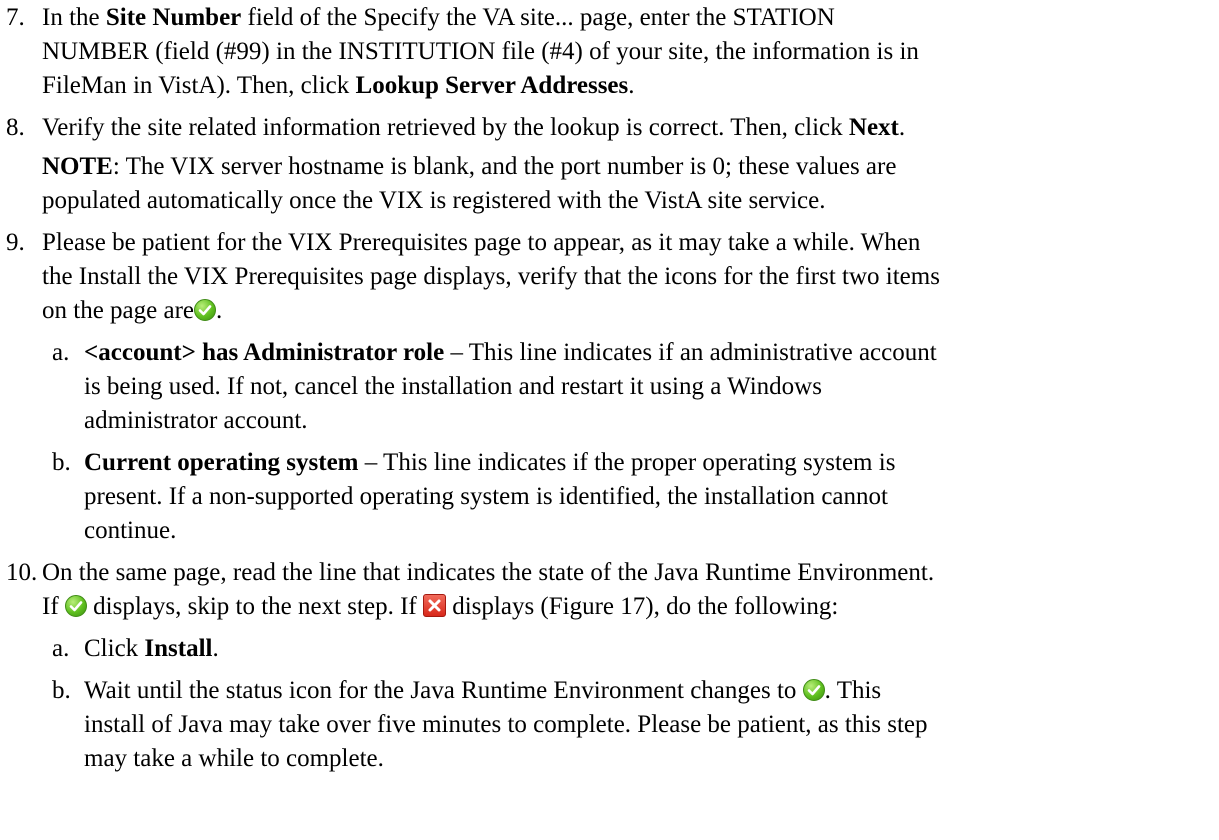  Describe the element at coordinates (196, 420) in the screenshot. I see `step-9a-line-3: administrator account.` at that location.